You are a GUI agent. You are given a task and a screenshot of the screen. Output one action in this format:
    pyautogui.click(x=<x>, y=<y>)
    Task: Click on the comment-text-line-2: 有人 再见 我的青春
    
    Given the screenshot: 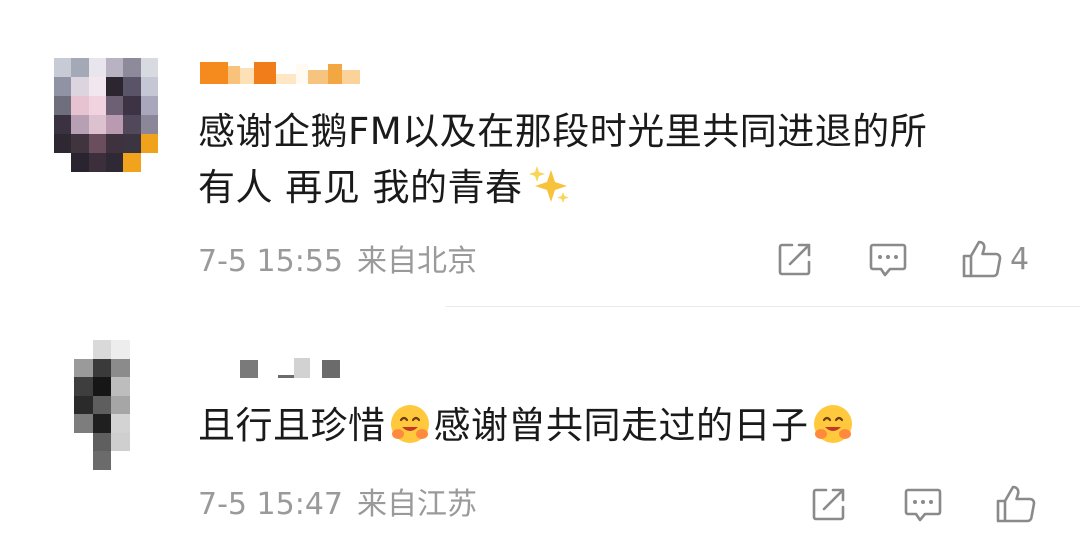 What is the action you would take?
    pyautogui.click(x=628, y=188)
    